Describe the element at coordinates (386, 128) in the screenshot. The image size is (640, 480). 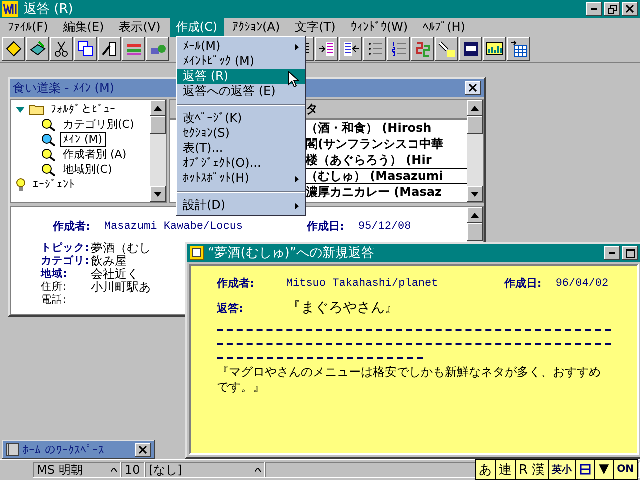
I see `view-row: （酒・和食） (Hirosh` at that location.